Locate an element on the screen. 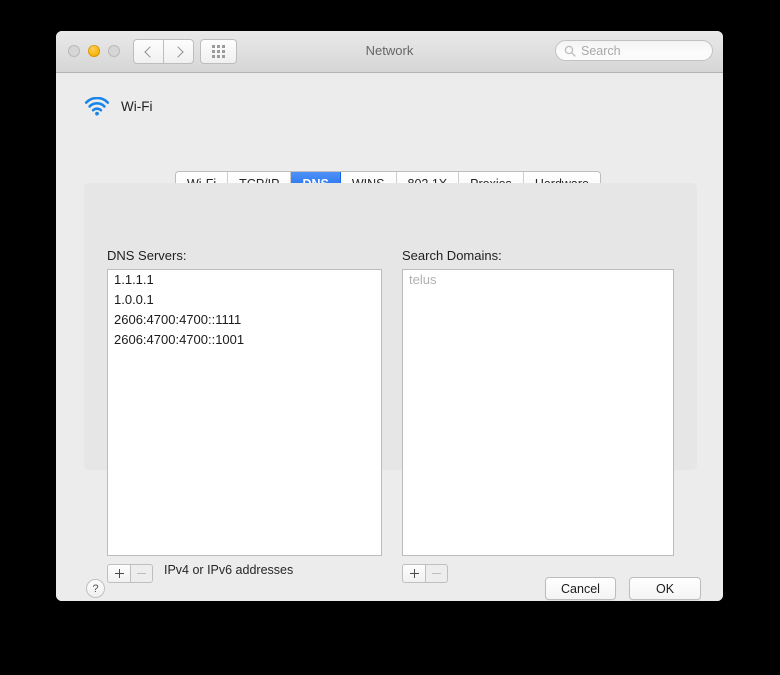  remove-search-domain-button is located at coordinates (436, 573).